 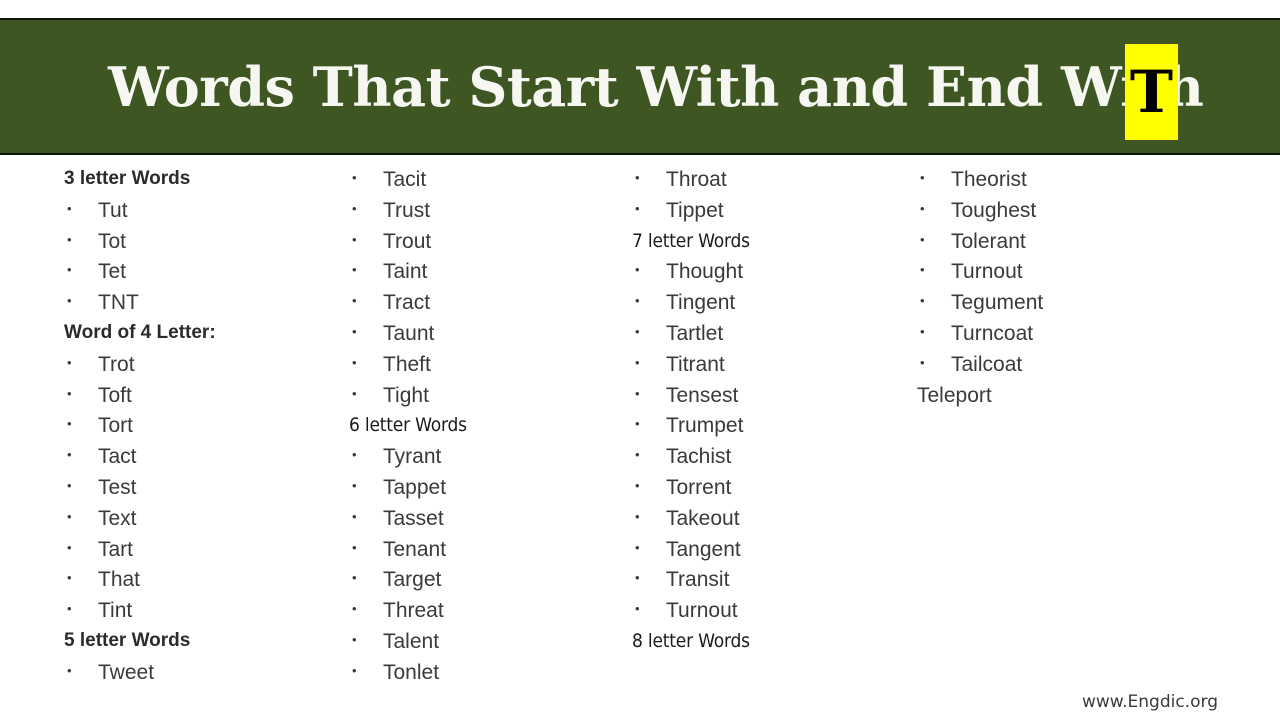 What do you see at coordinates (484, 645) in the screenshot?
I see `word-list-item: • Talent` at bounding box center [484, 645].